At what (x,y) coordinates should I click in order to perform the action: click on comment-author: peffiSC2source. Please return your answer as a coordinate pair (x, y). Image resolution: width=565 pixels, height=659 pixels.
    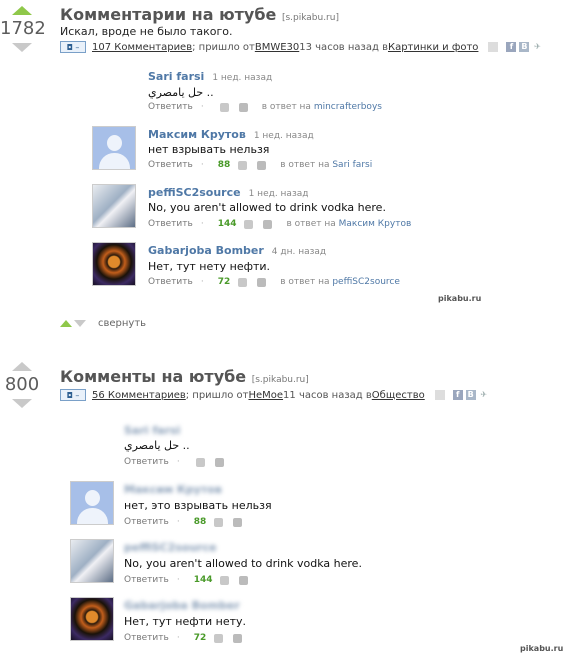
    Looking at the image, I should click on (170, 547).